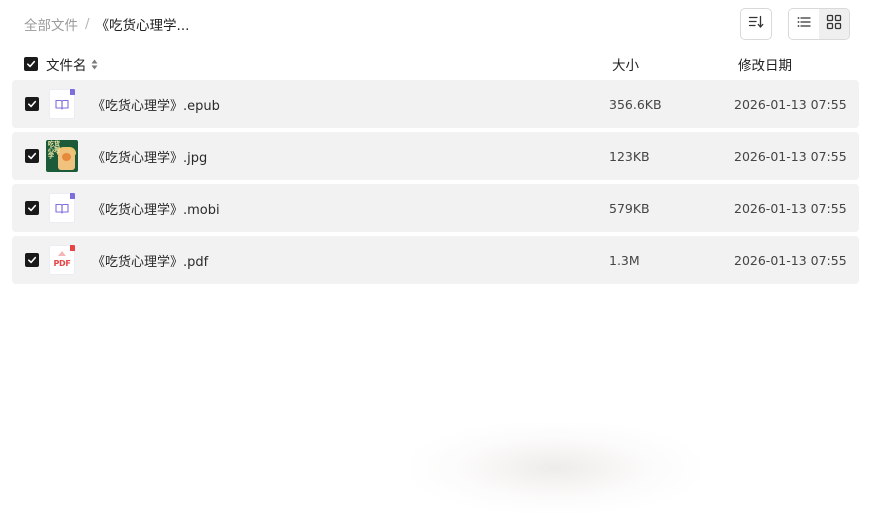 Image resolution: width=874 pixels, height=514 pixels. What do you see at coordinates (624, 260) in the screenshot?
I see `file-size: 1.3M` at bounding box center [624, 260].